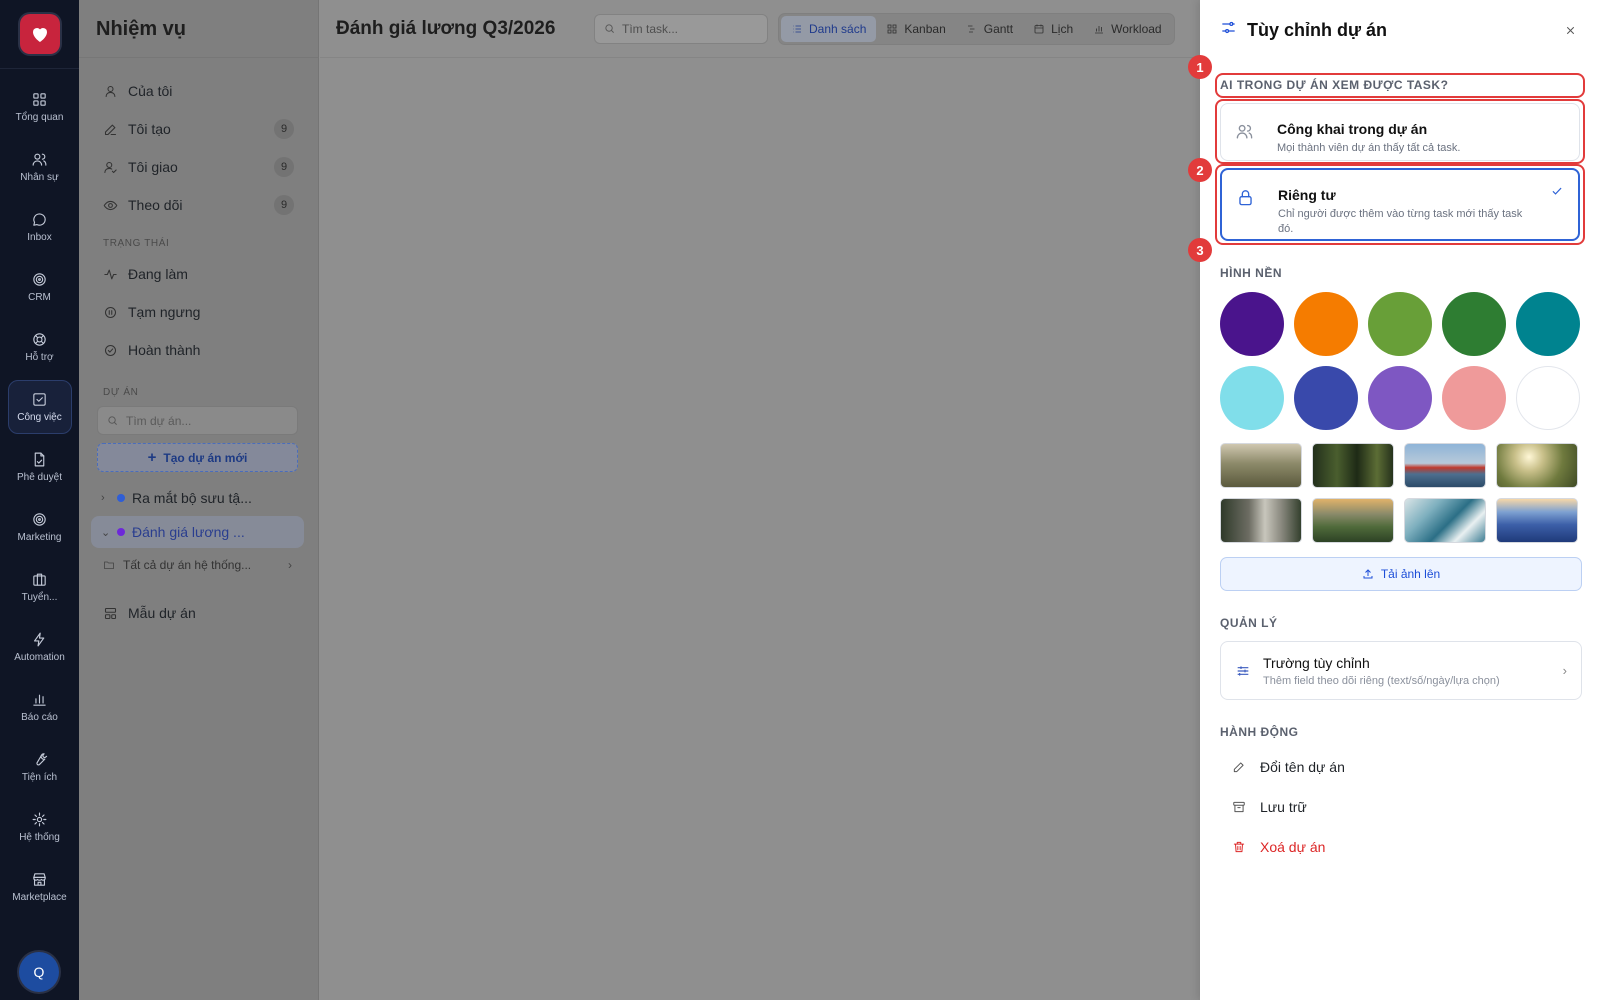 Image resolution: width=1600 pixels, height=1000 pixels. What do you see at coordinates (149, 129) in the screenshot?
I see `sidebar-item-label: Tôi tạo` at bounding box center [149, 129].